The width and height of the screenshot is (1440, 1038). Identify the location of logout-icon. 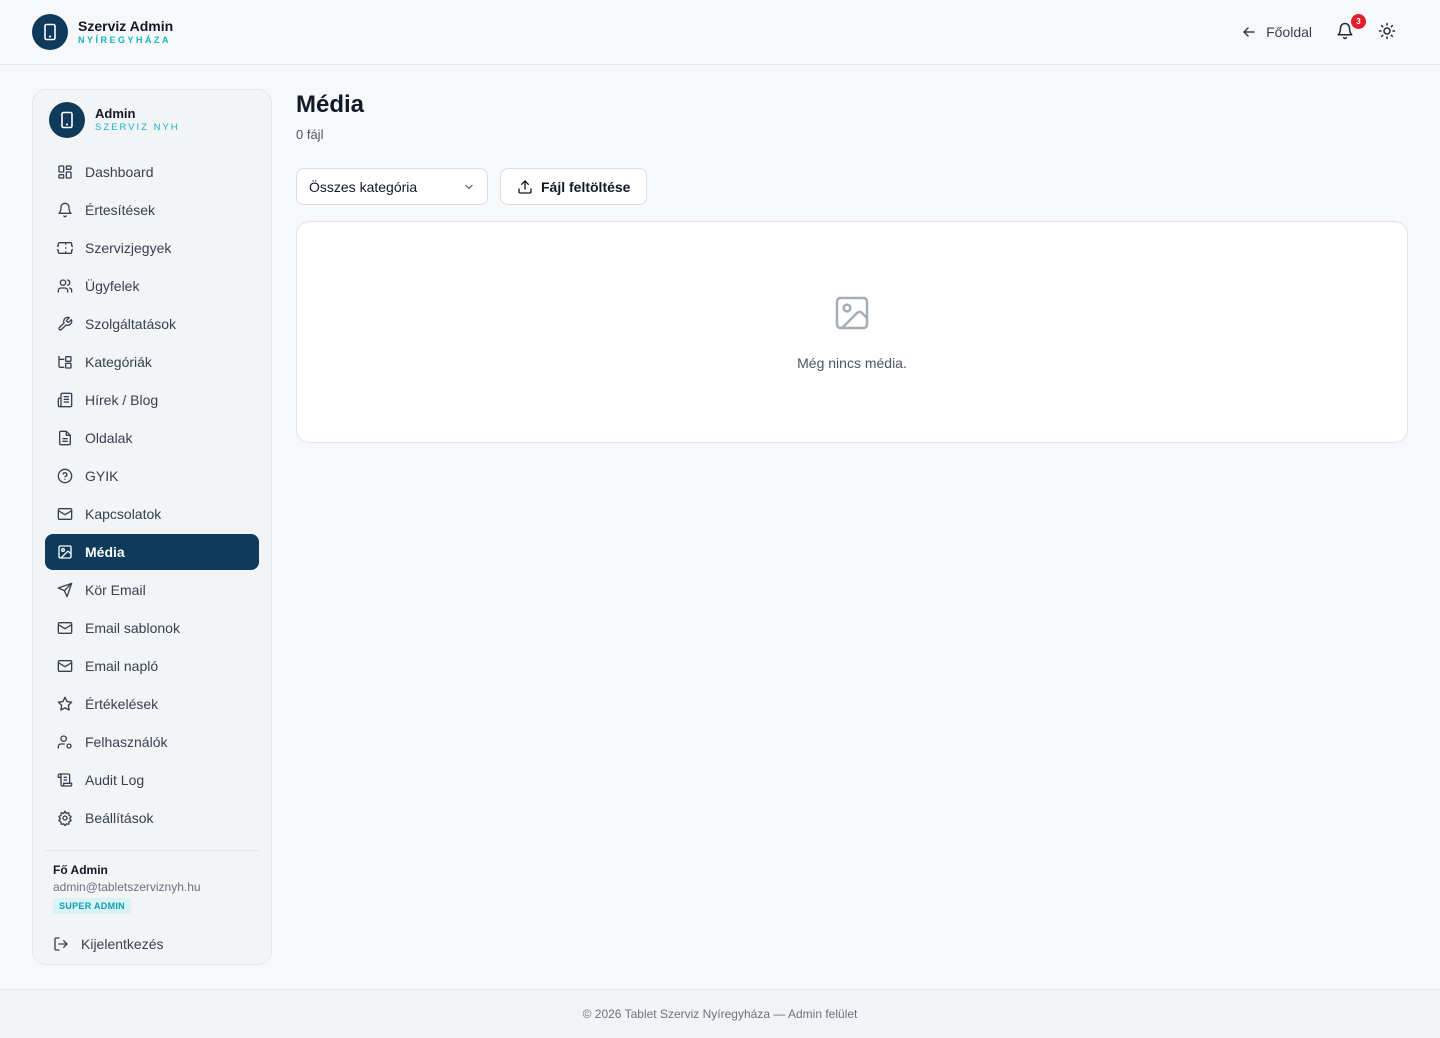
(61, 944).